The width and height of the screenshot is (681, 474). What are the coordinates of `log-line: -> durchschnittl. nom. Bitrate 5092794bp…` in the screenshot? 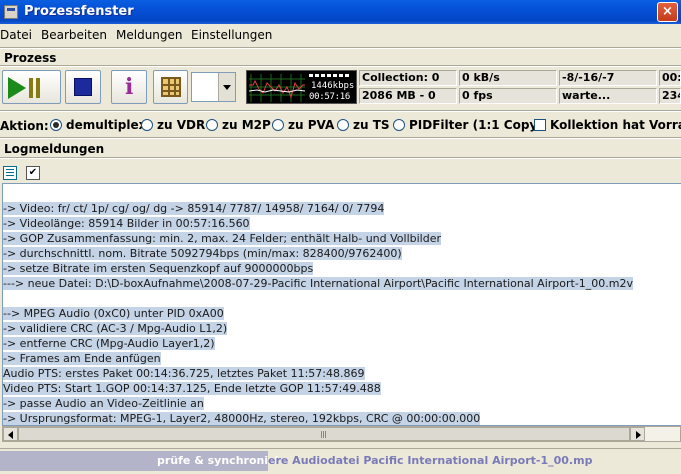 It's located at (202, 253).